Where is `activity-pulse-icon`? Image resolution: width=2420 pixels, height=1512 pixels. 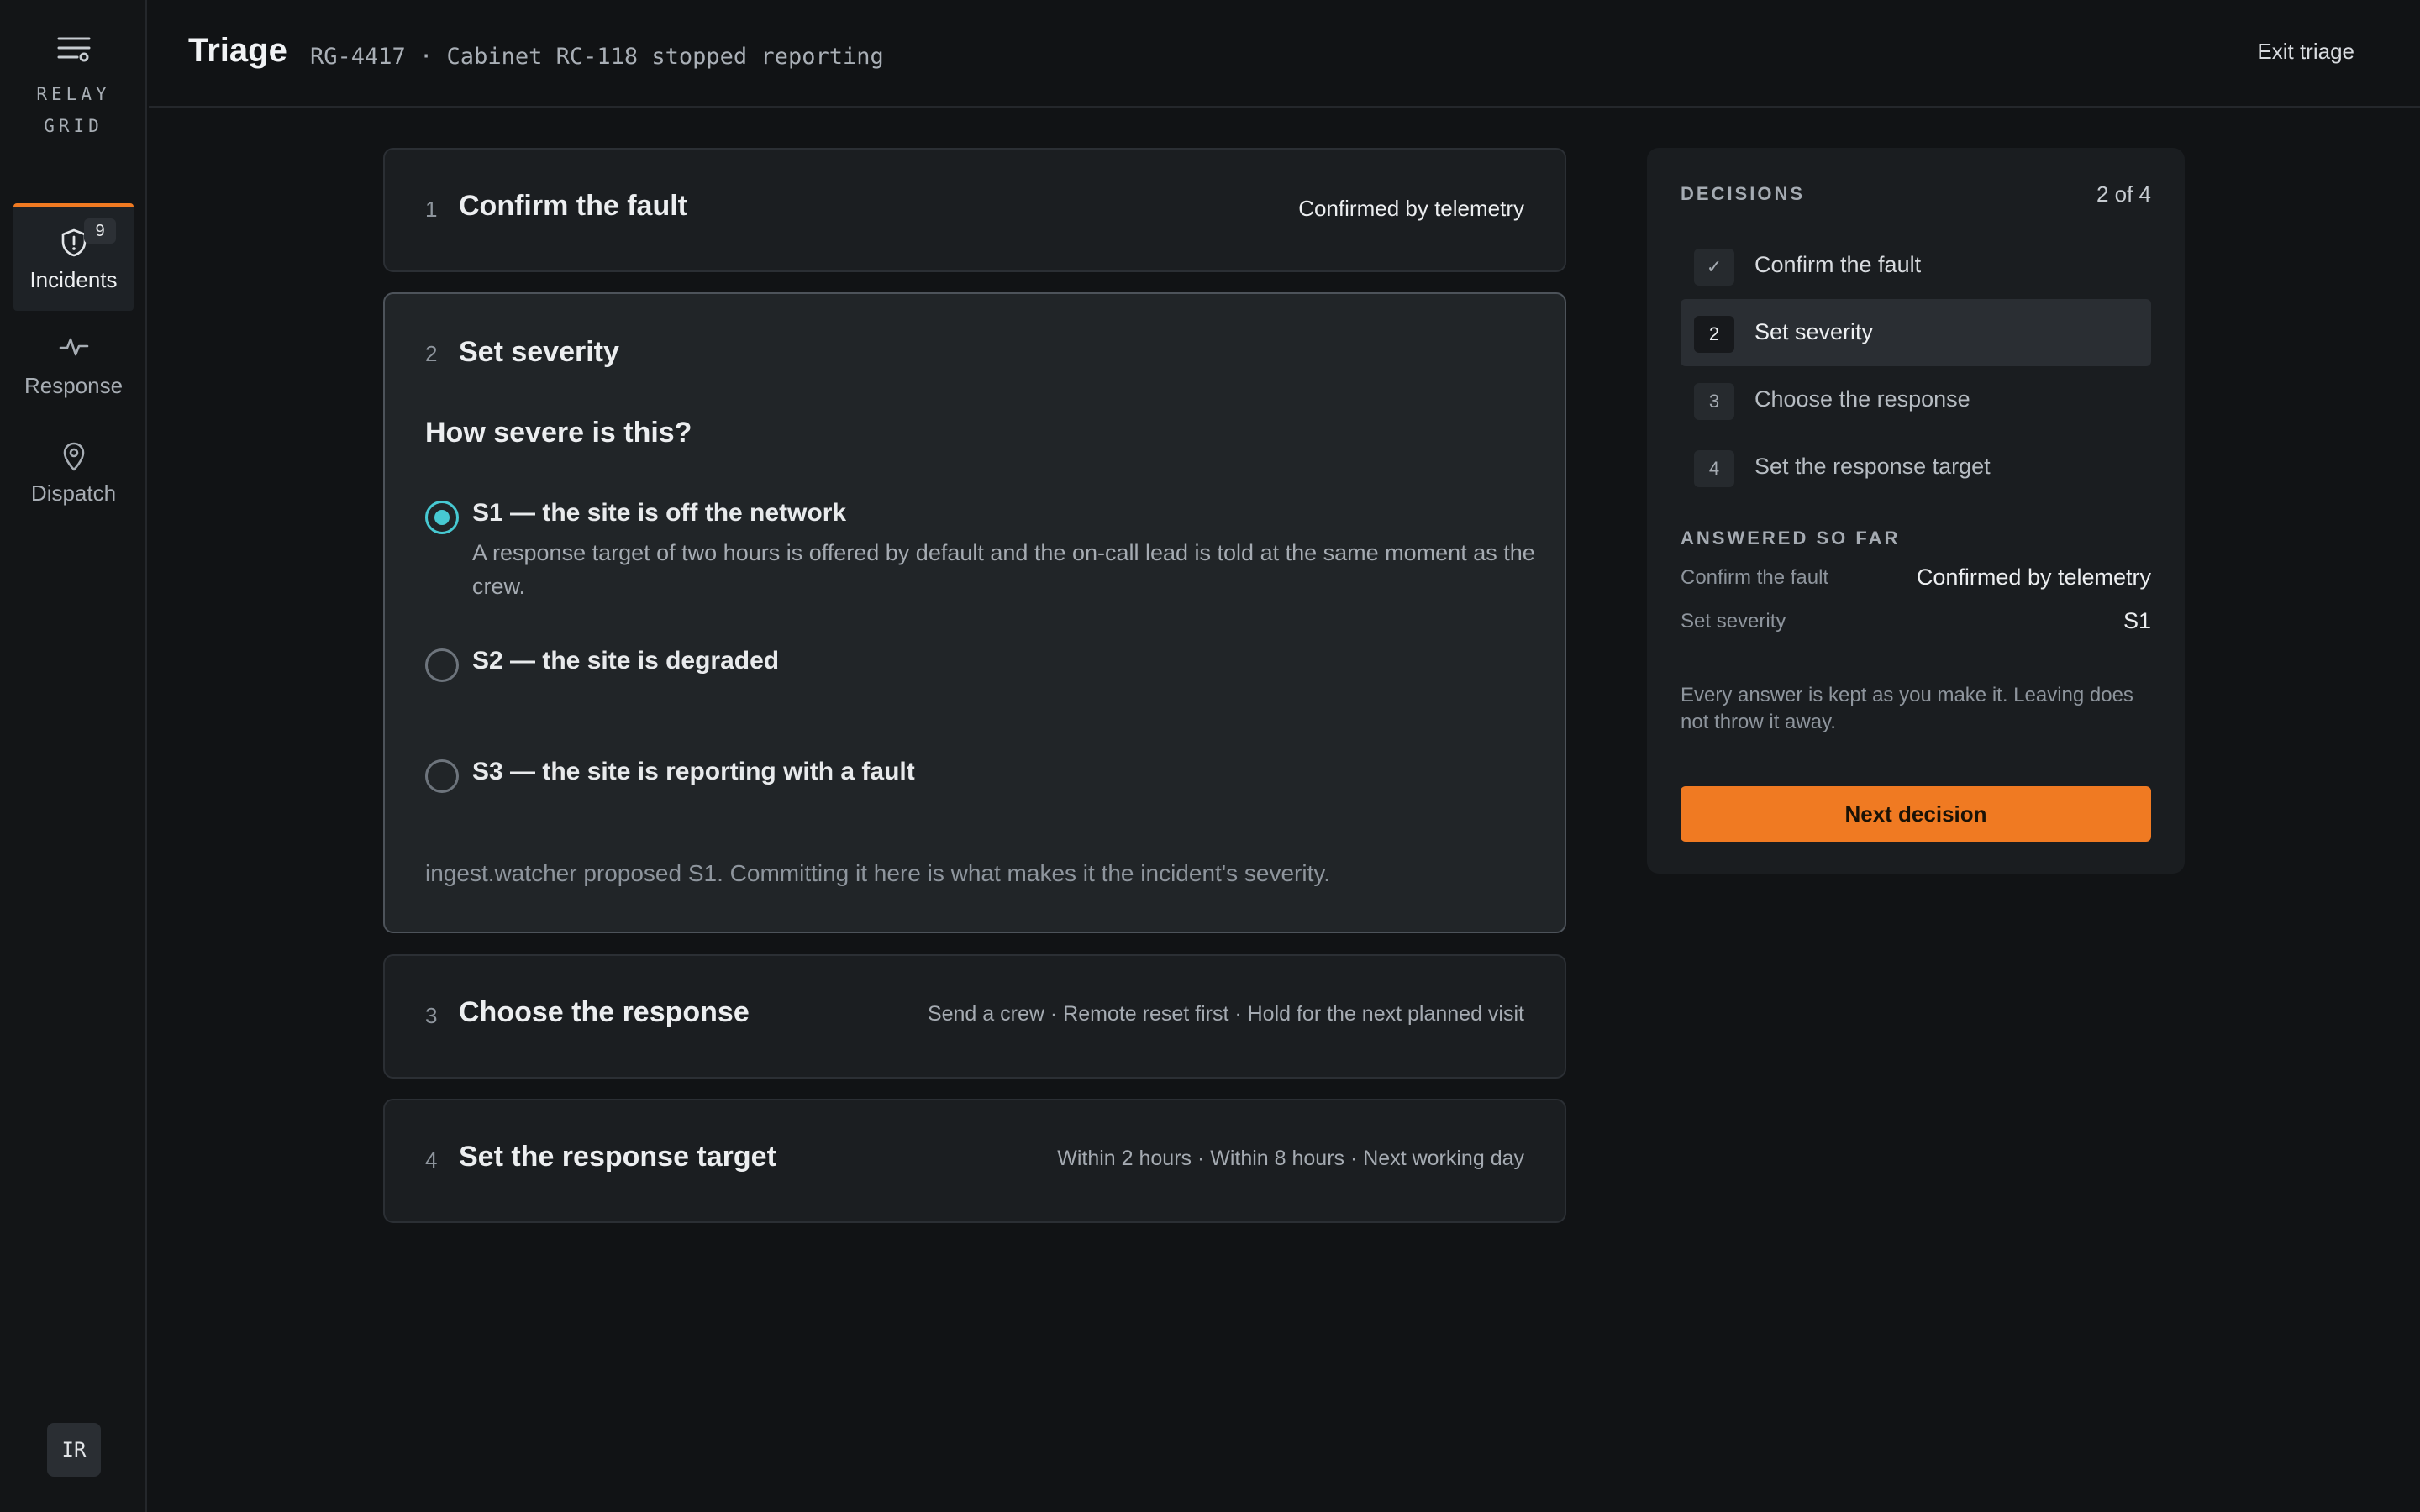
activity-pulse-icon is located at coordinates (73, 349).